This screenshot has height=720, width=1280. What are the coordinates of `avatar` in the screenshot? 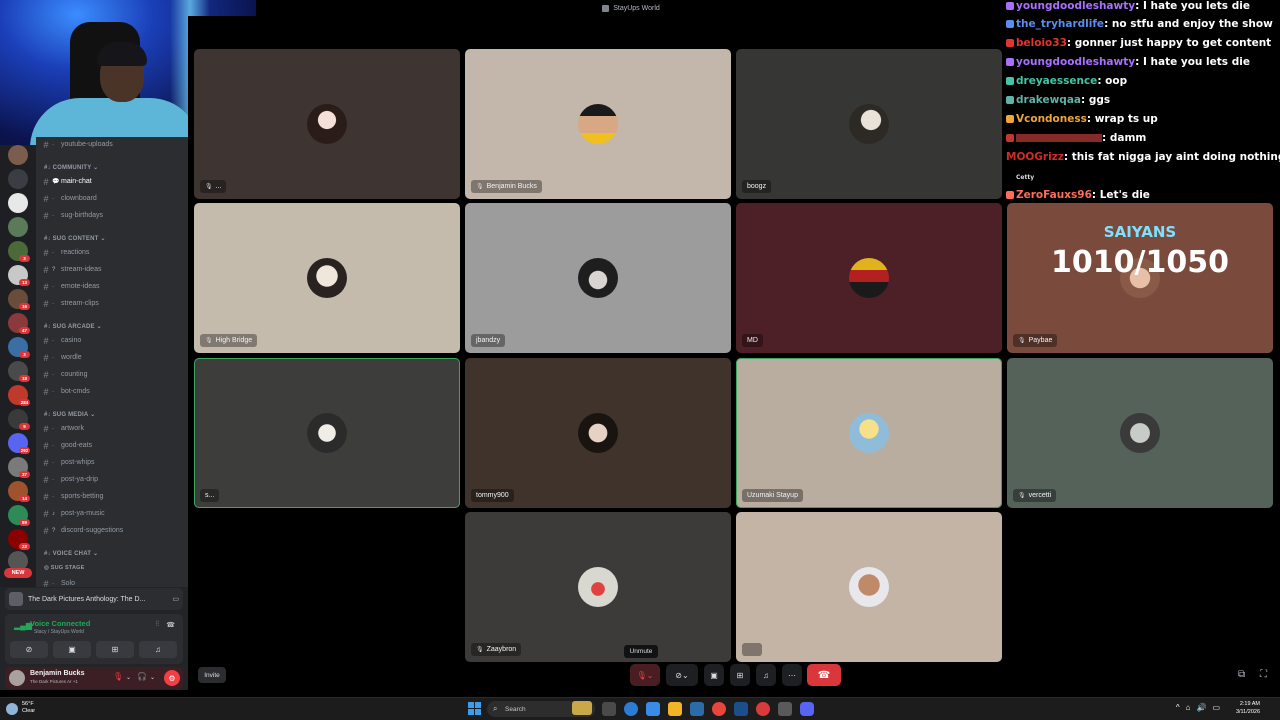 It's located at (17, 678).